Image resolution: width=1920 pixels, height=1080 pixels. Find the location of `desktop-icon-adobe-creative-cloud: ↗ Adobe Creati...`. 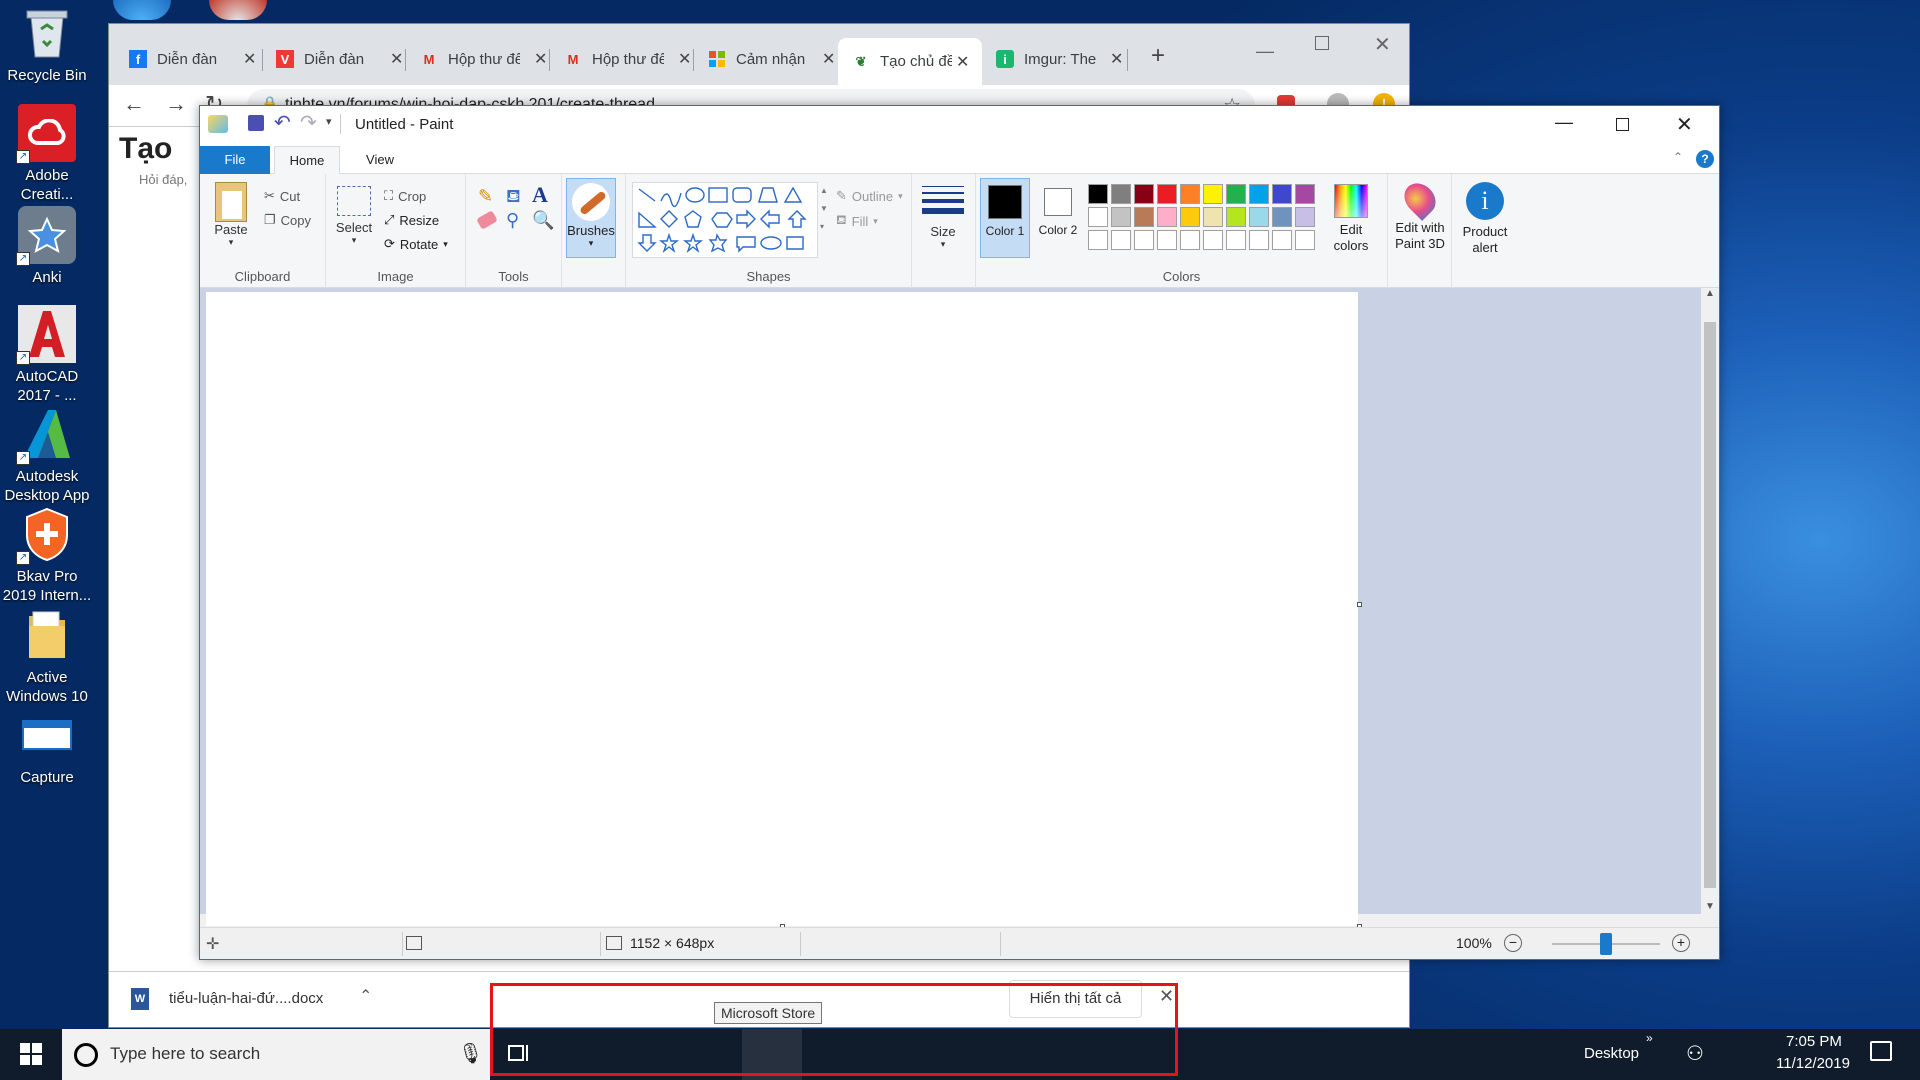

desktop-icon-adobe-creative-cloud: ↗ Adobe Creati... is located at coordinates (47, 154).